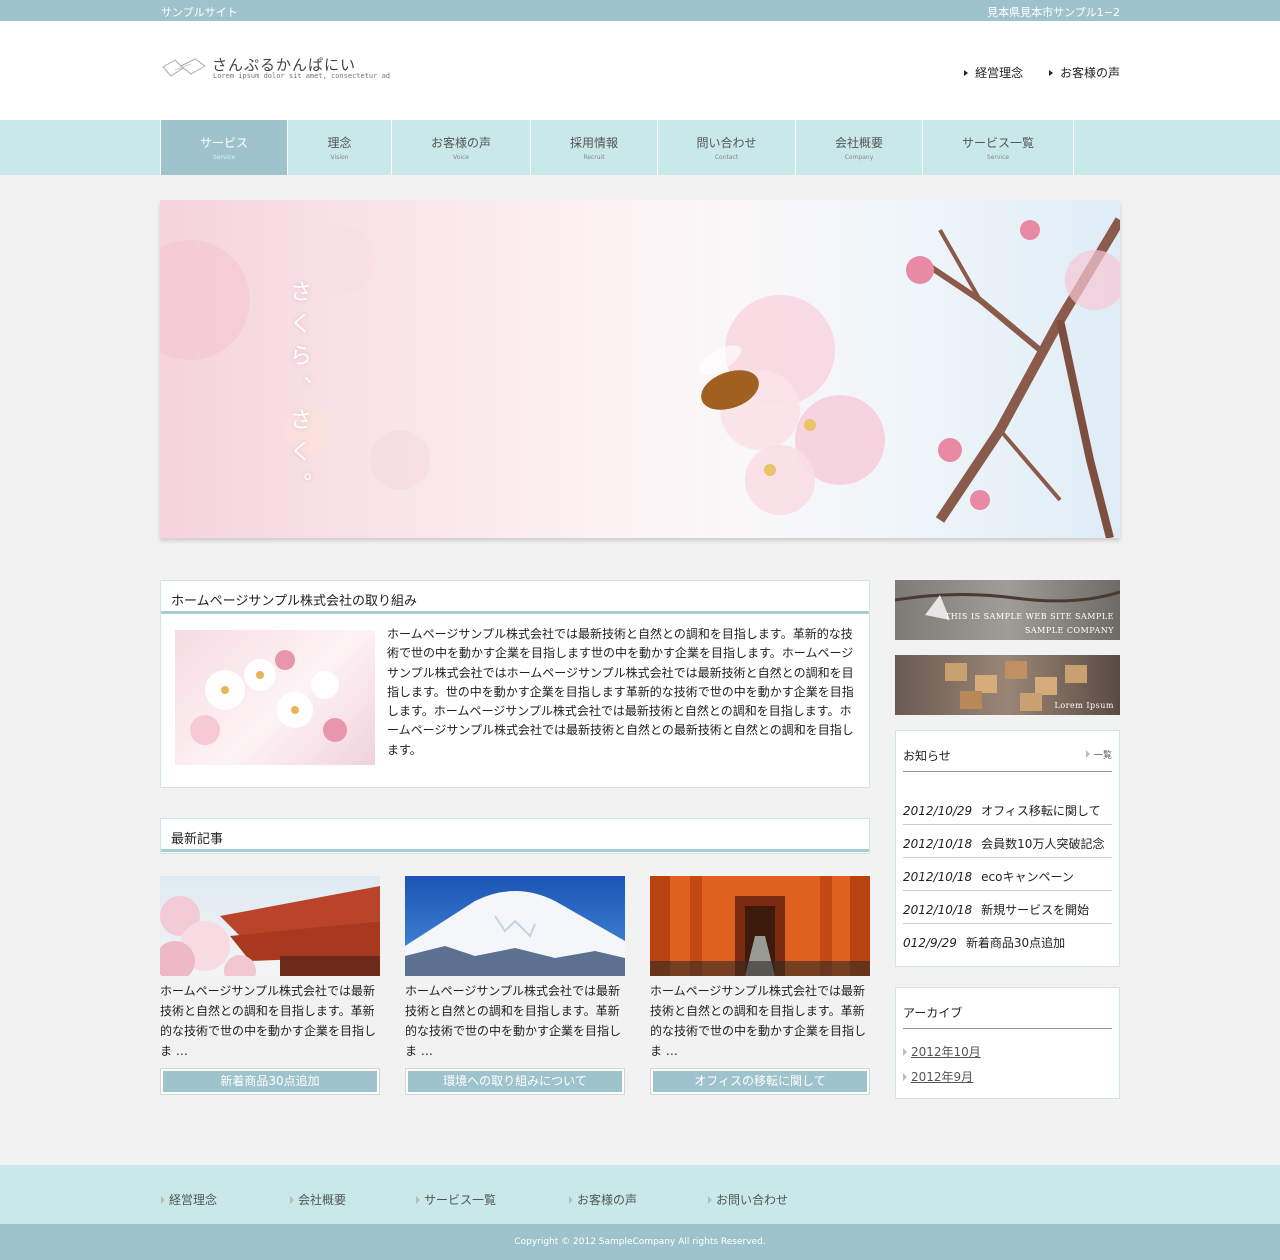  What do you see at coordinates (456, 1199) in the screenshot?
I see `footer-link-service-list: サービス一覧` at bounding box center [456, 1199].